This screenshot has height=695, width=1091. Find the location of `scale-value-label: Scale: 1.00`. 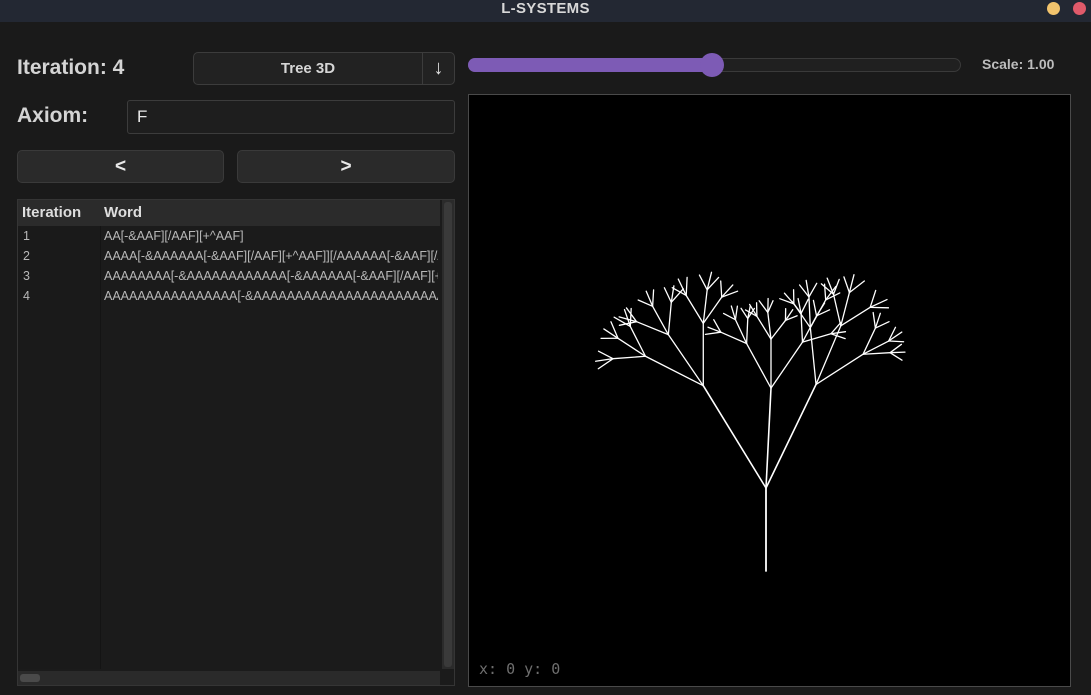

scale-value-label: Scale: 1.00 is located at coordinates (1018, 64).